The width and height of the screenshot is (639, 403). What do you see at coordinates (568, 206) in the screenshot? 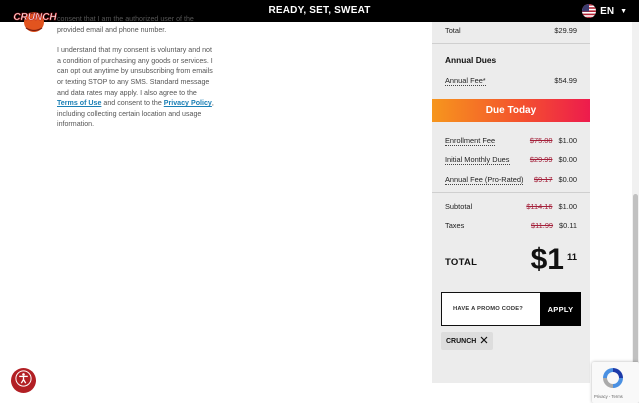
I see `subtotal-new-price: $1.00` at bounding box center [568, 206].